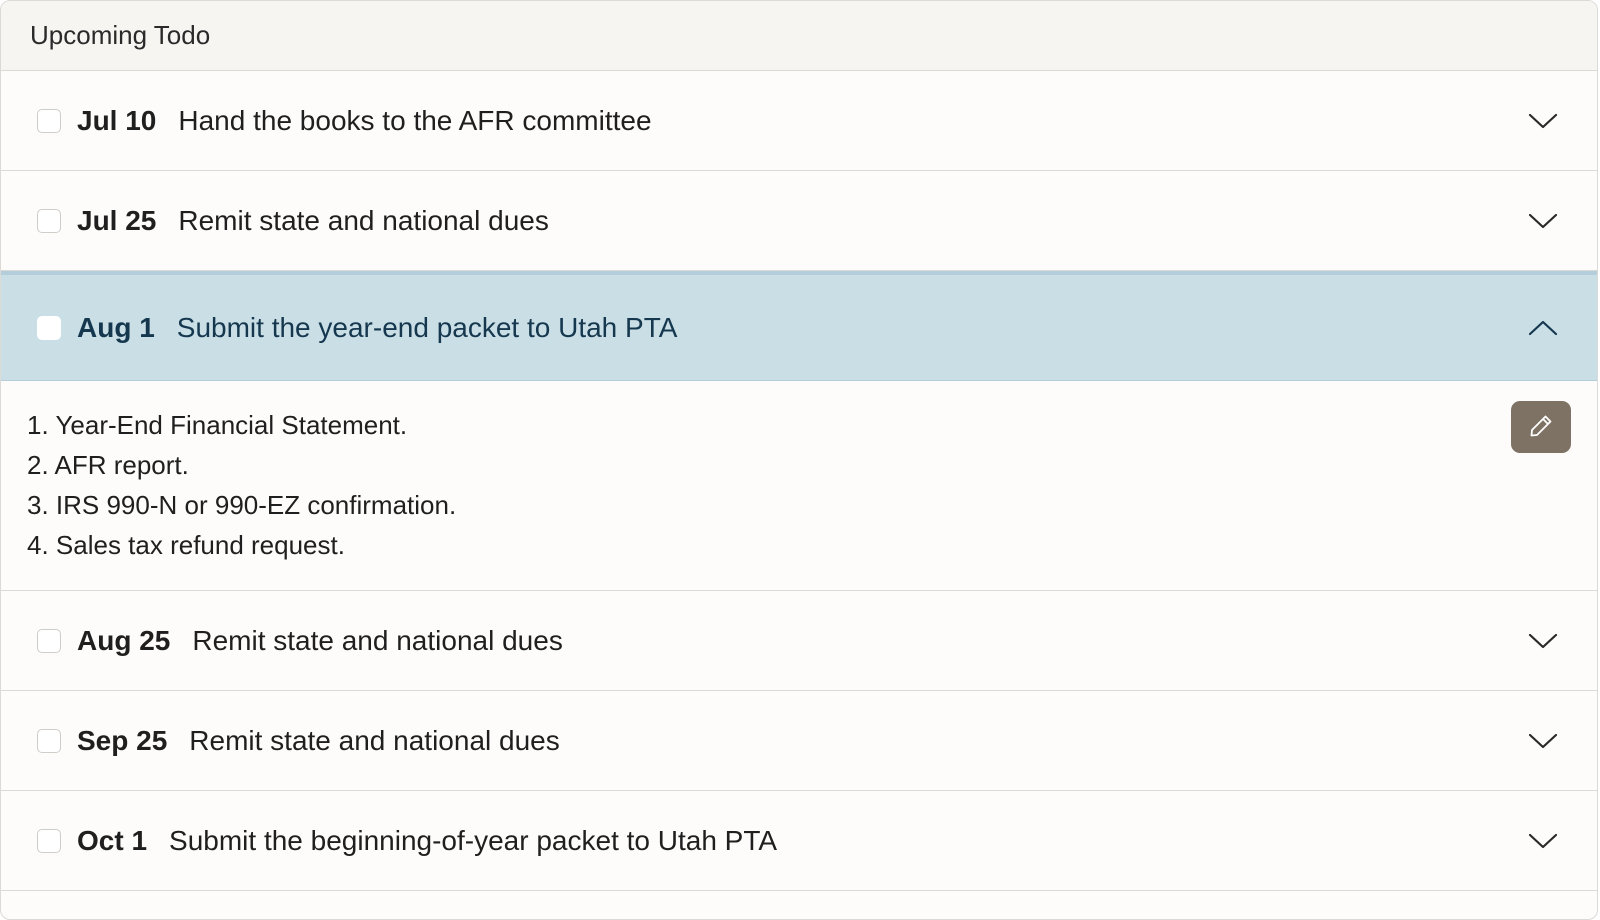 The width and height of the screenshot is (1600, 920). I want to click on todo-date: Sep 25, so click(122, 740).